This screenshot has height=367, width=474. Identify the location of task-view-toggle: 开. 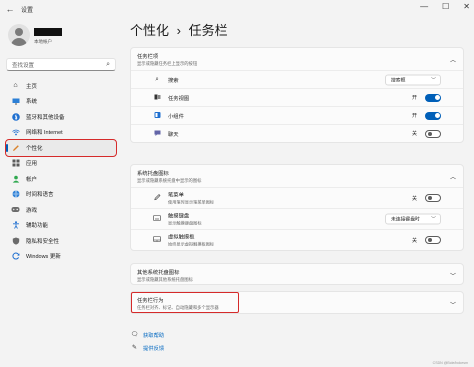
(426, 97).